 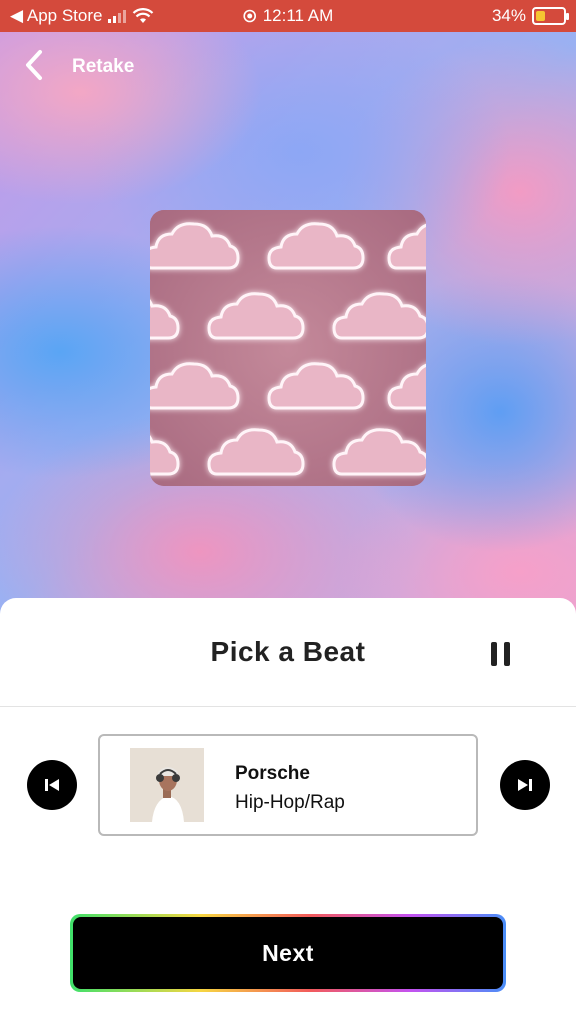 I want to click on next-button: Next, so click(x=288, y=953).